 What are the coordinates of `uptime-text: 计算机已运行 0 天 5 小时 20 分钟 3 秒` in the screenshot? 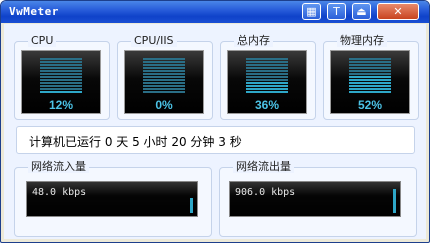 It's located at (135, 142).